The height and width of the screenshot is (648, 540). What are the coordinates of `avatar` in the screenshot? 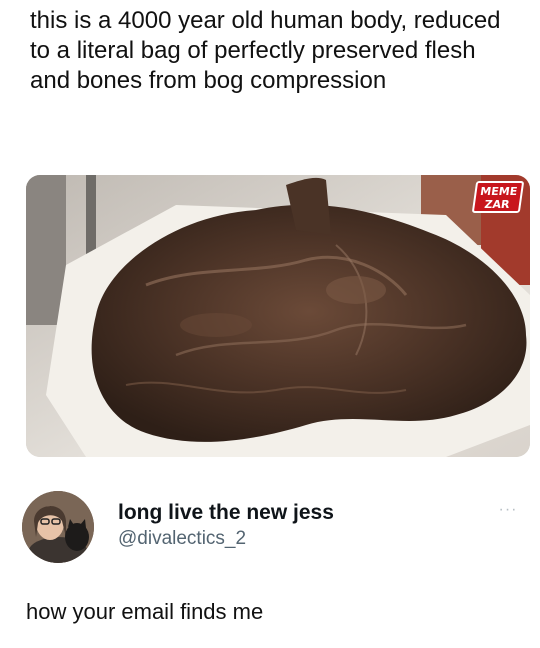 It's located at (58, 527).